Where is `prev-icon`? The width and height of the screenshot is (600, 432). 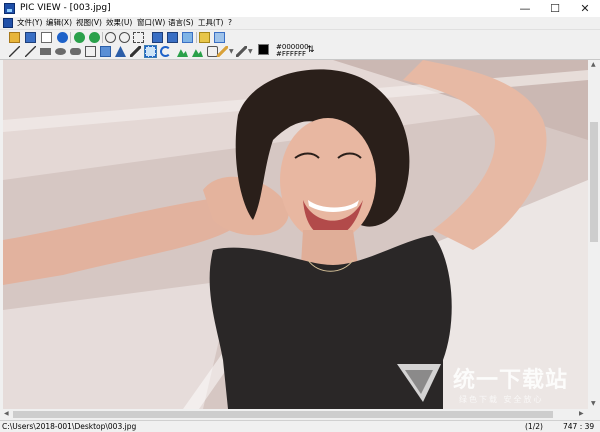
prev-icon is located at coordinates (79, 37).